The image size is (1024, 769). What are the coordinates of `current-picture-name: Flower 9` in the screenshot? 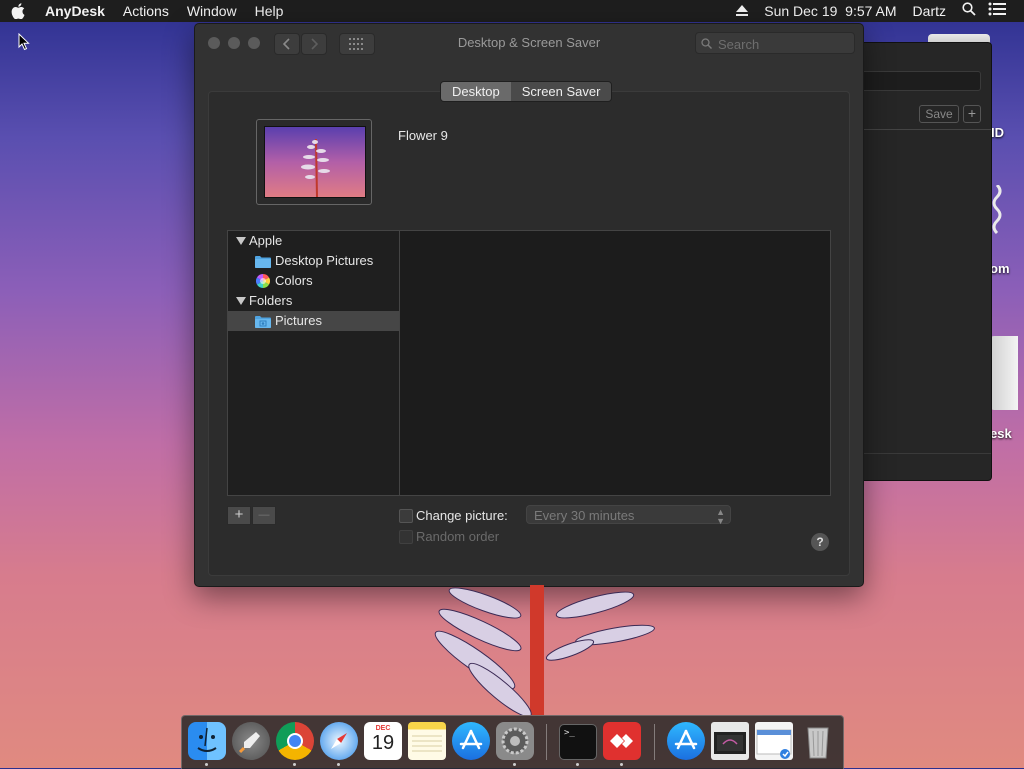 It's located at (423, 135).